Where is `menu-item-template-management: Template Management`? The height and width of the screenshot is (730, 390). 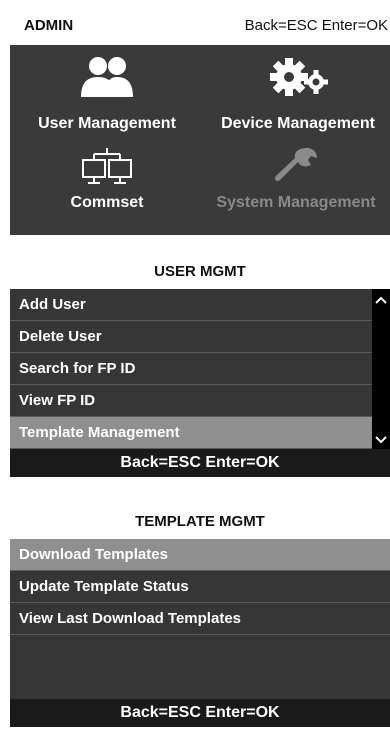 menu-item-template-management: Template Management is located at coordinates (200, 433).